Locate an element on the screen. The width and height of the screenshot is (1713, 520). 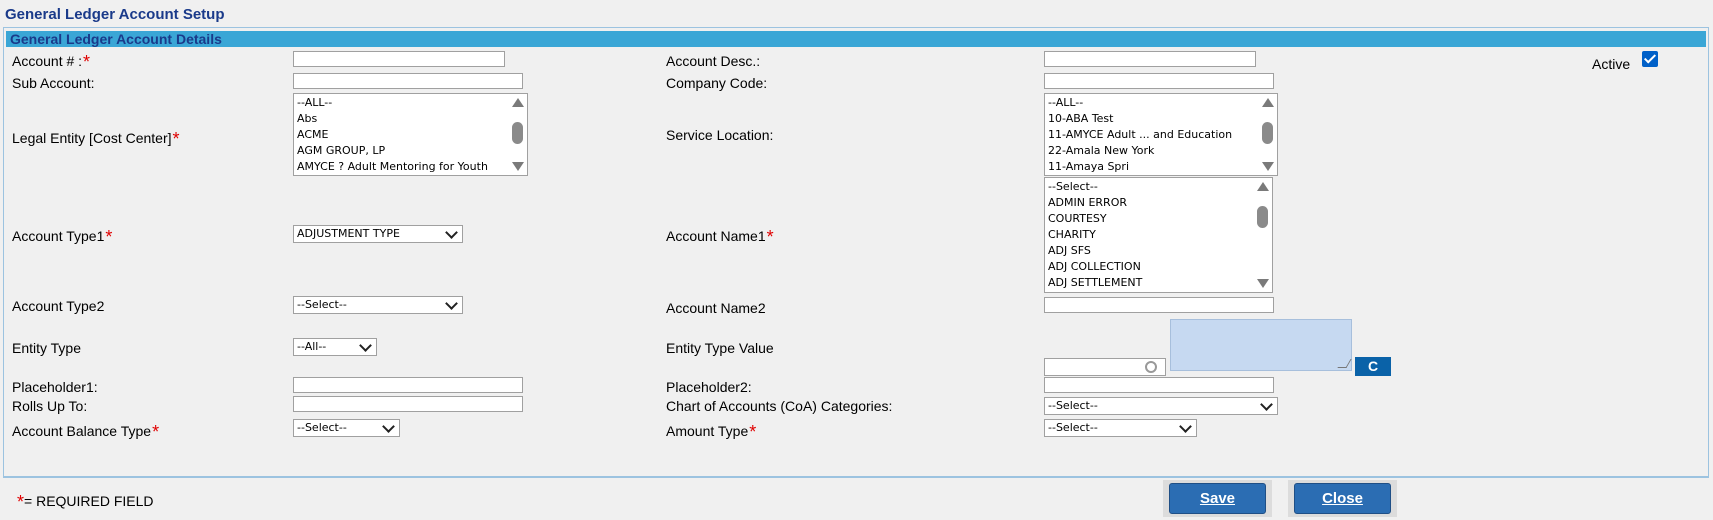
amount-type-label: Amount Type* is located at coordinates (711, 432).